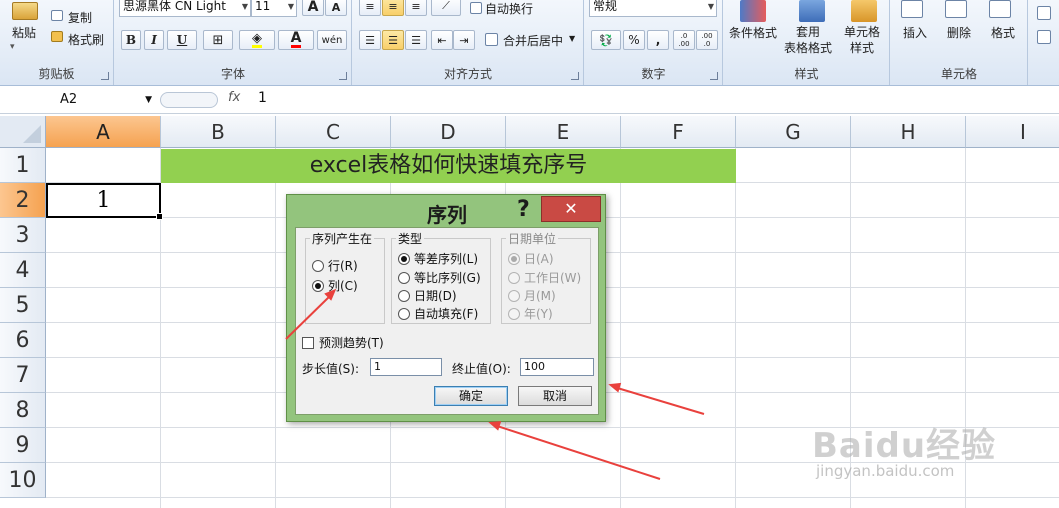  I want to click on column-header-h: H, so click(908, 132).